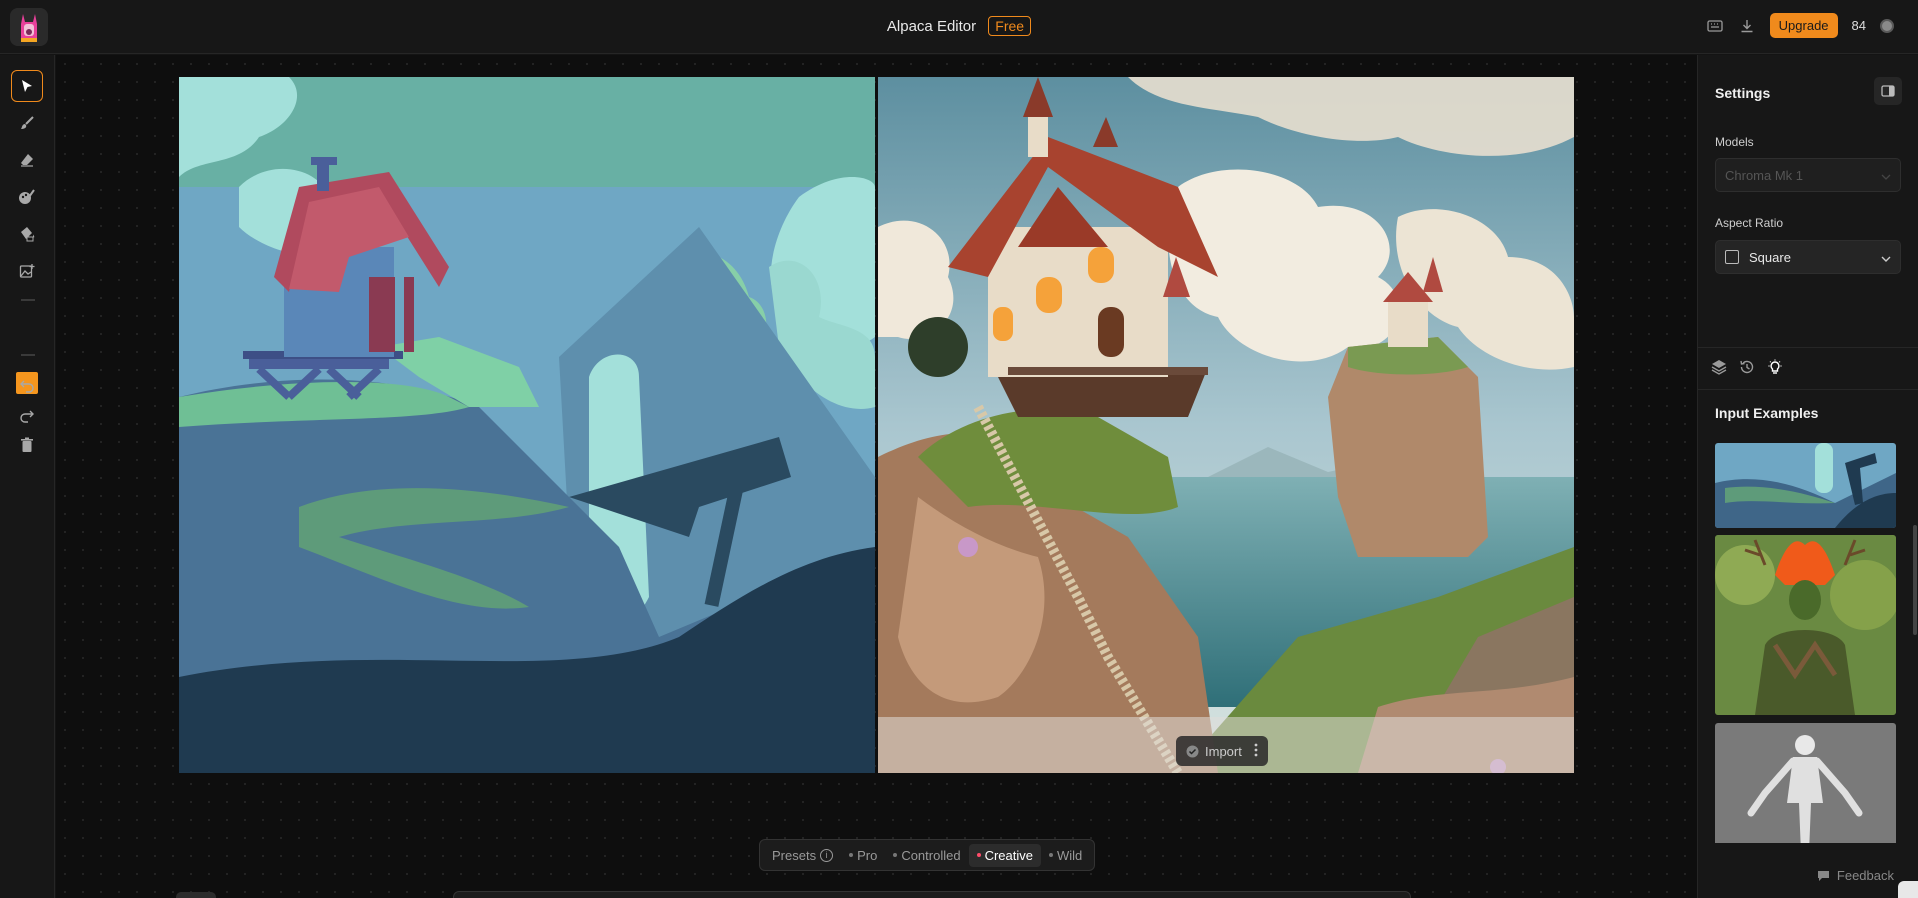 This screenshot has width=1918, height=898. Describe the element at coordinates (1719, 367) in the screenshot. I see `layers-icon` at that location.